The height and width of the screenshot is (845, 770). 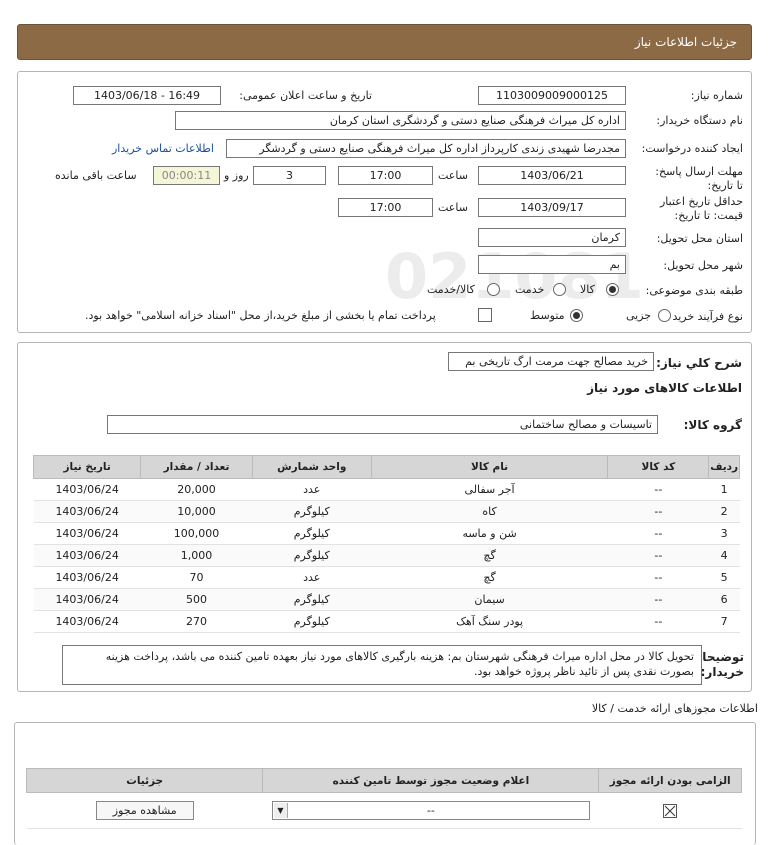 I want to click on col-unit: واحد شمارش, so click(x=311, y=467).